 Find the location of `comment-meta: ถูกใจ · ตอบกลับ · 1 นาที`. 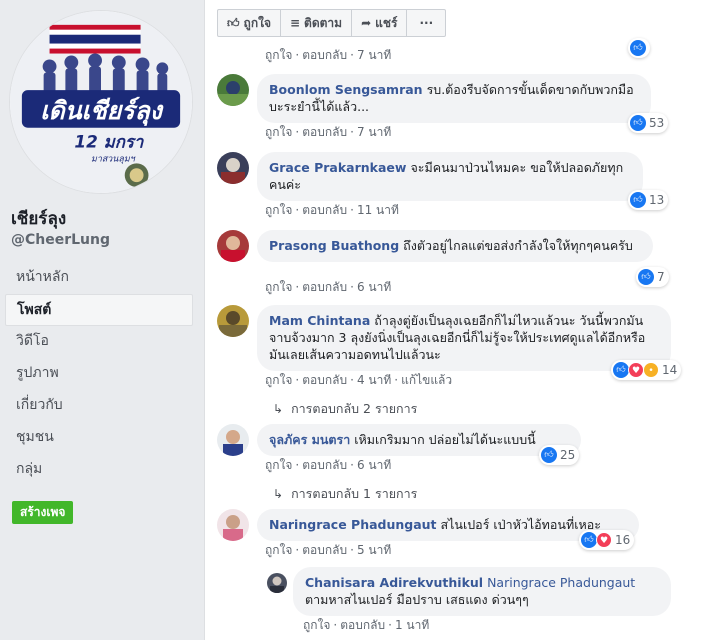

comment-meta: ถูกใจ · ตอบกลับ · 1 นาที is located at coordinates (366, 625).